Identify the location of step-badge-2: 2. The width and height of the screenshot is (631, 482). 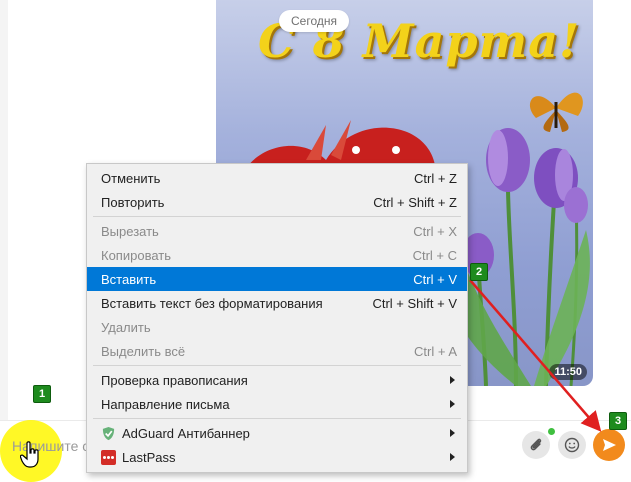
(479, 272).